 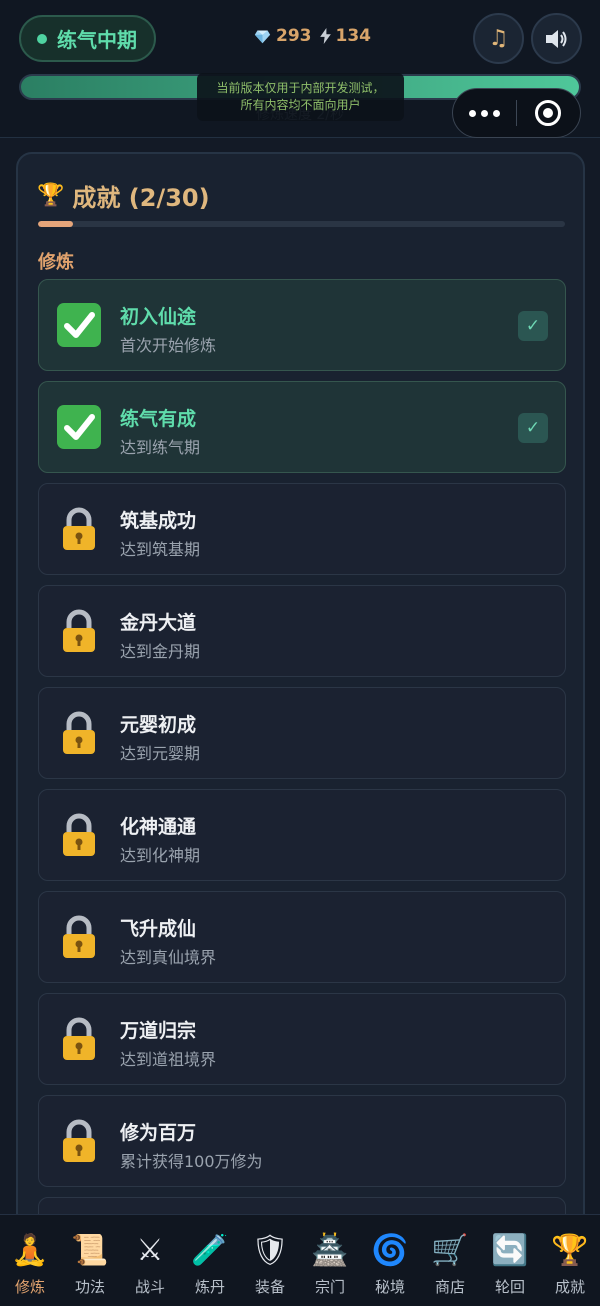 What do you see at coordinates (389, 1287) in the screenshot?
I see `nav-label: 秘境` at bounding box center [389, 1287].